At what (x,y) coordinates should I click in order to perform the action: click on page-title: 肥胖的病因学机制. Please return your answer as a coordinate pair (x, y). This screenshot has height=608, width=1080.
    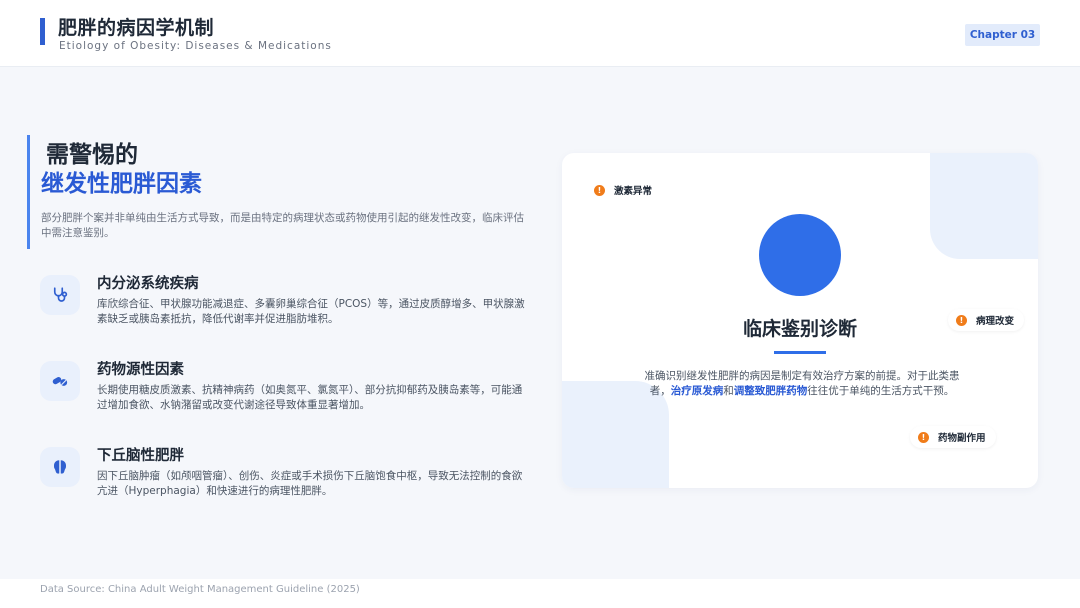
    Looking at the image, I should click on (136, 28).